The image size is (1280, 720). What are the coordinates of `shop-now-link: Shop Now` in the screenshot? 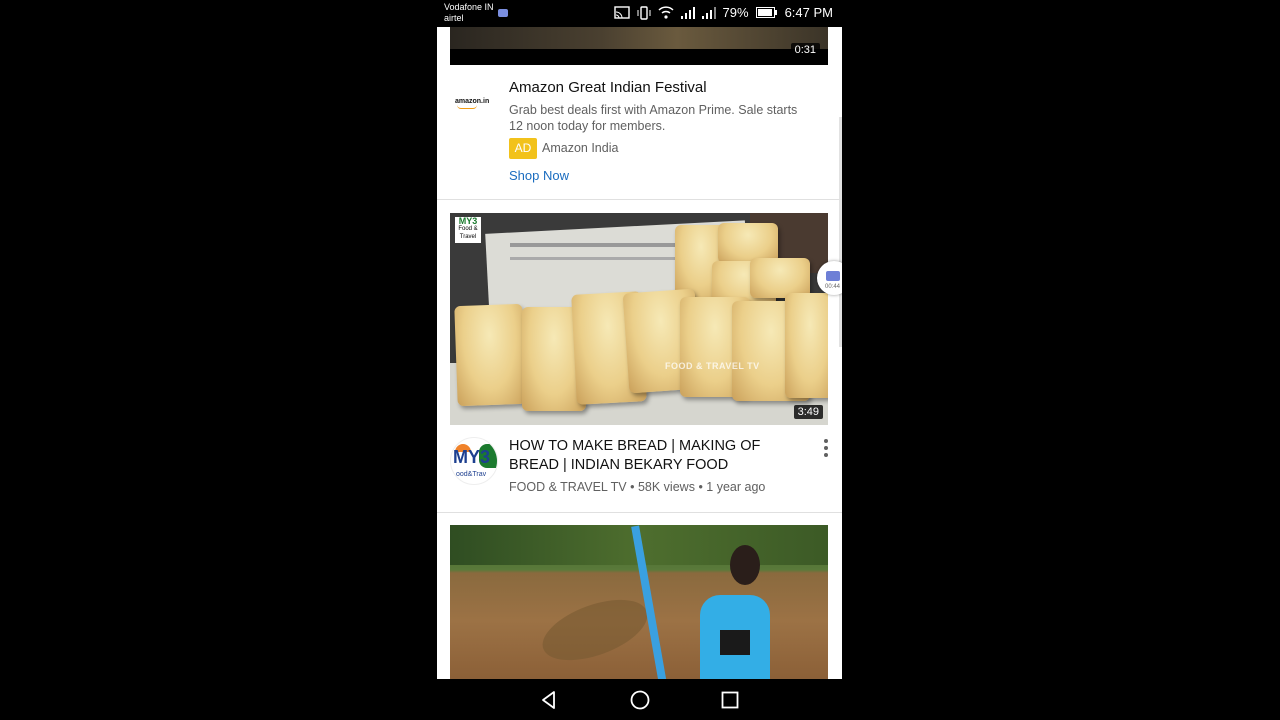 It's located at (539, 175).